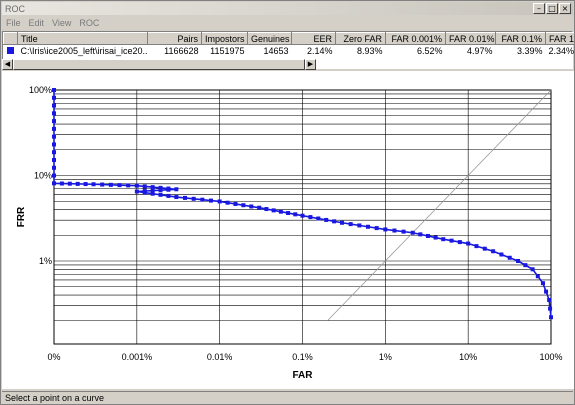  What do you see at coordinates (174, 38) in the screenshot?
I see `column-header: Pairs` at bounding box center [174, 38].